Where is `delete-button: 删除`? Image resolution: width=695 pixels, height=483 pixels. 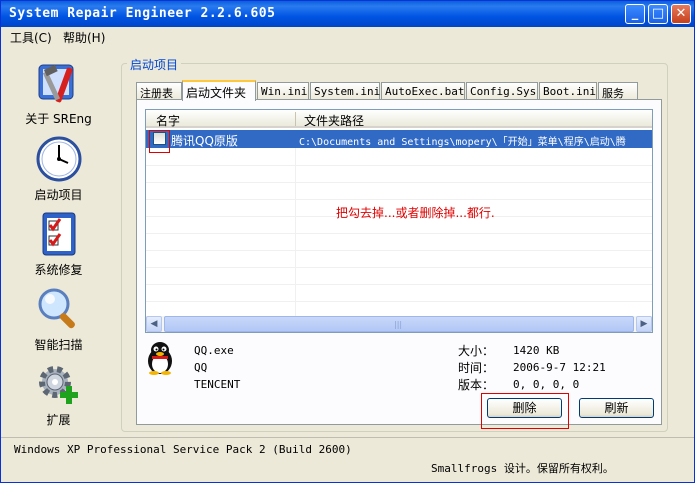
delete-button: 删除 is located at coordinates (524, 408).